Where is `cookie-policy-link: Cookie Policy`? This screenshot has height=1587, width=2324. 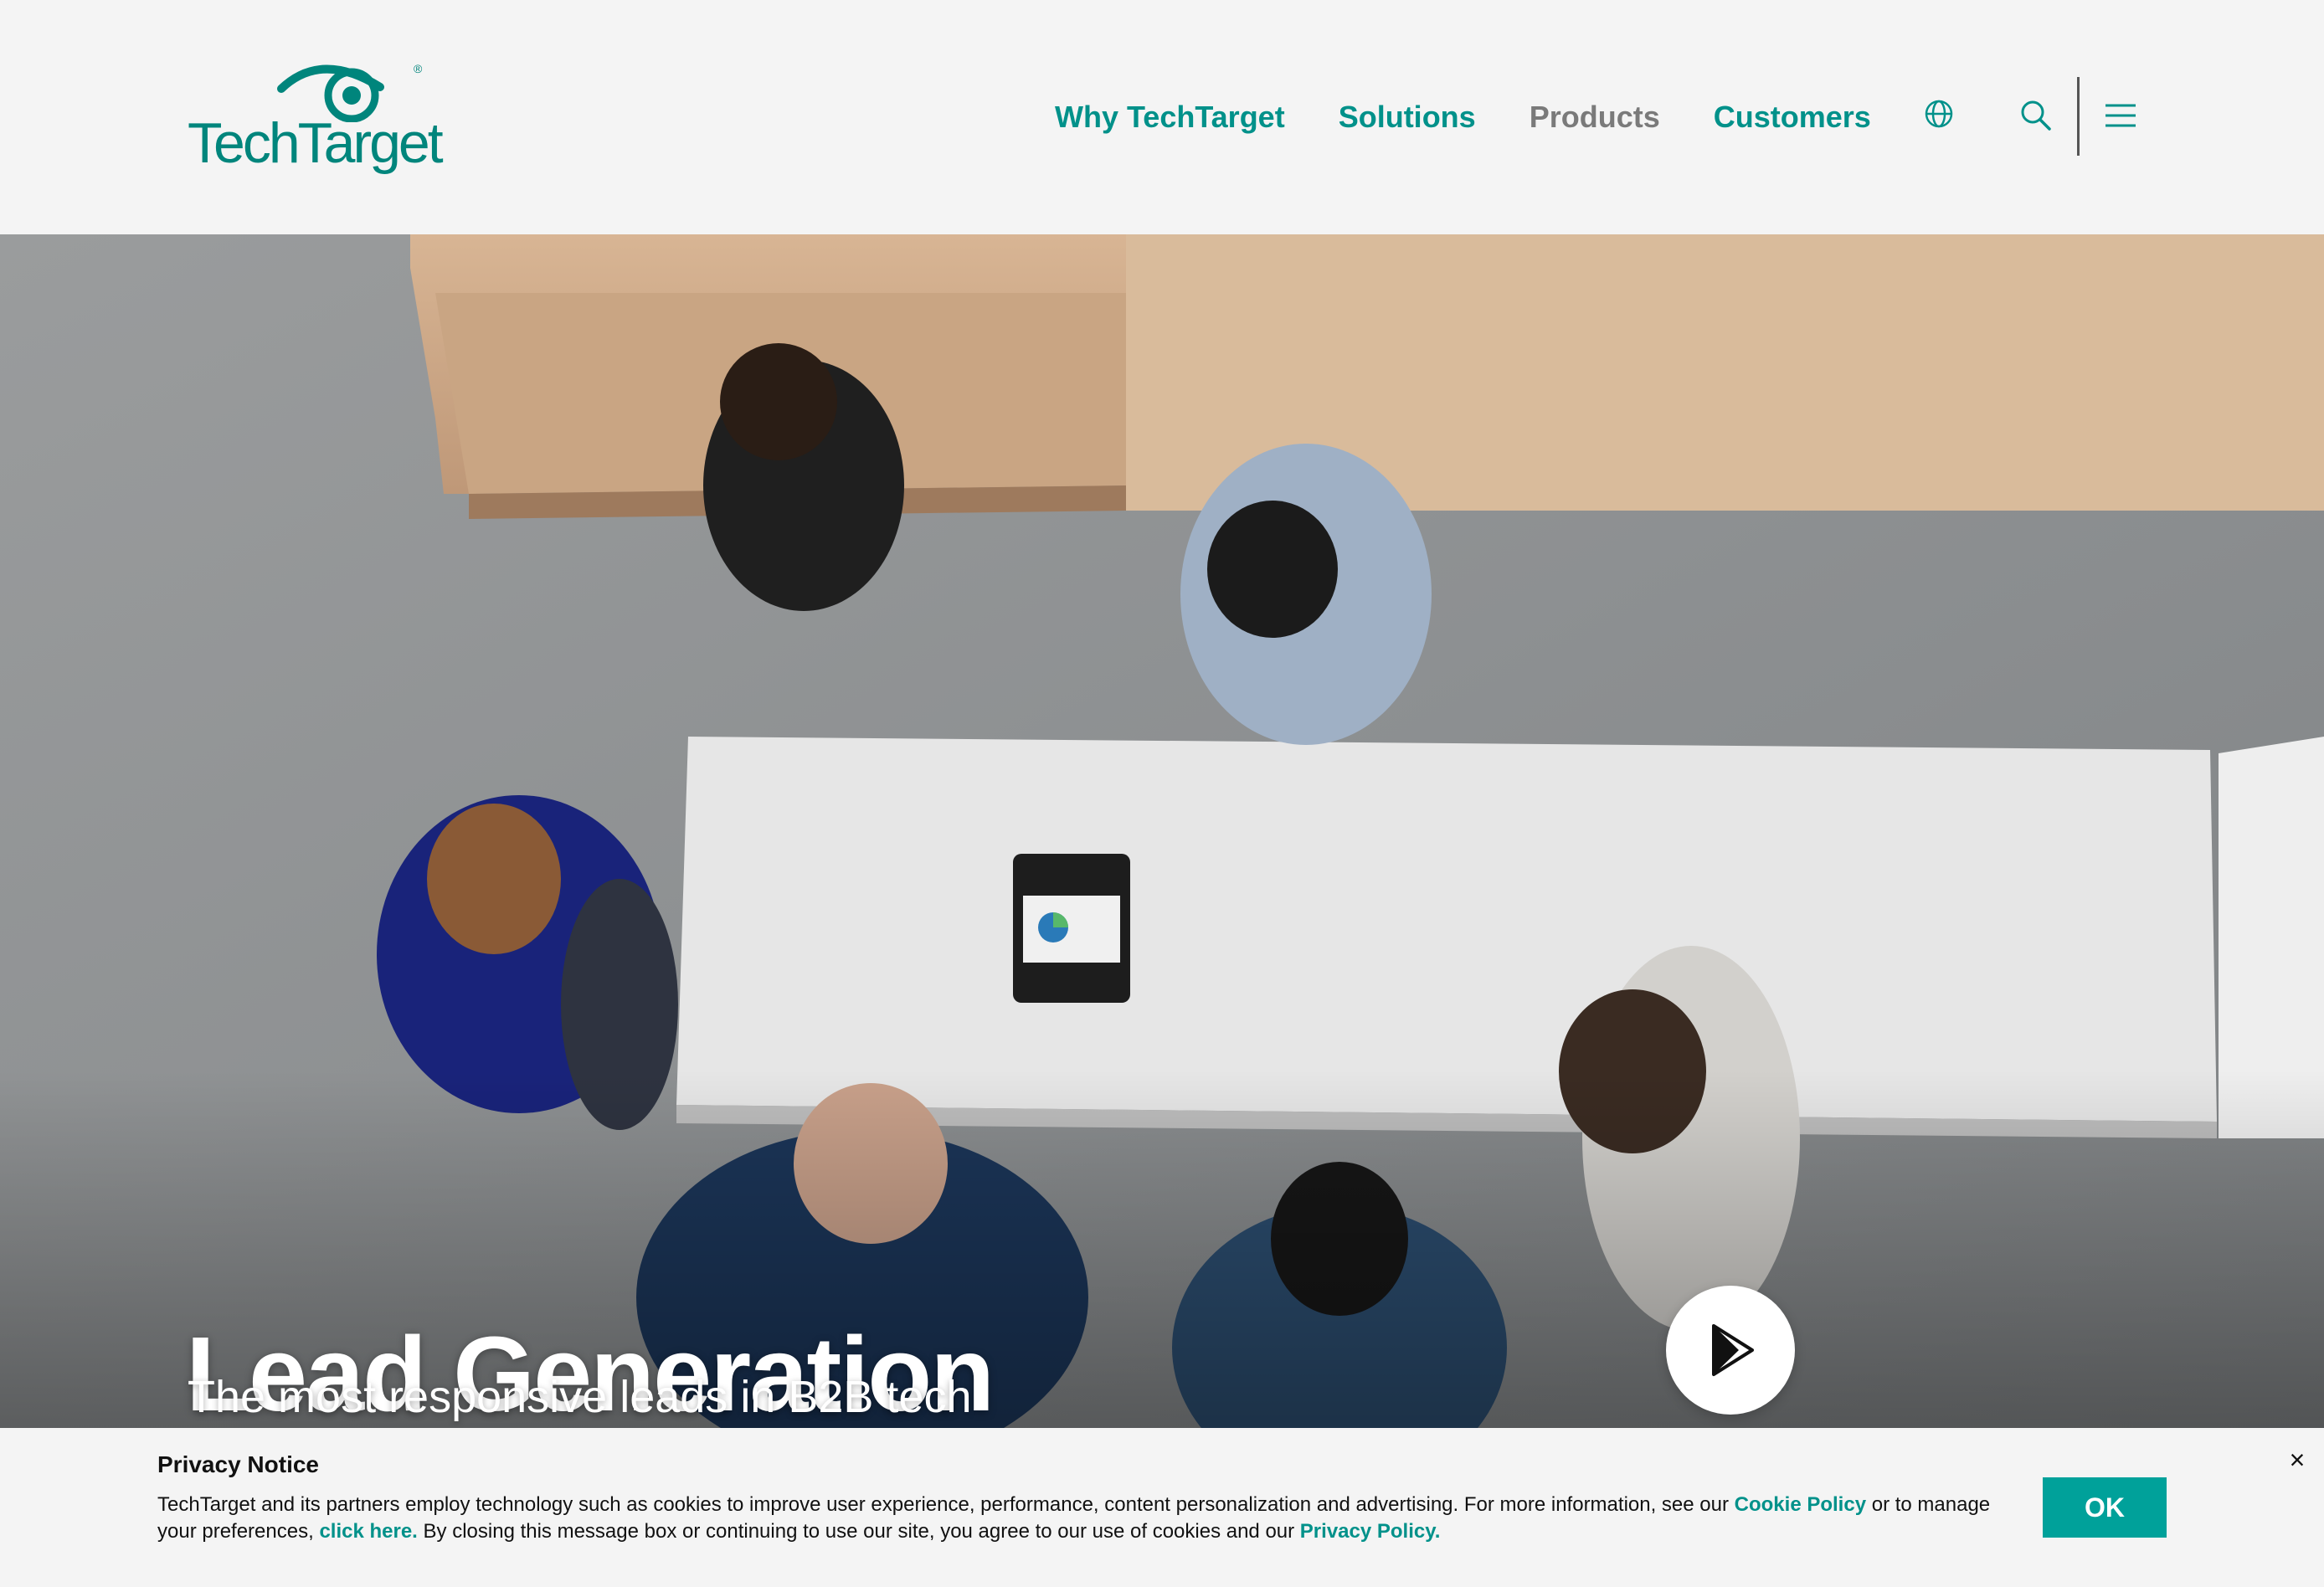
cookie-policy-link: Cookie Policy is located at coordinates (1801, 1505).